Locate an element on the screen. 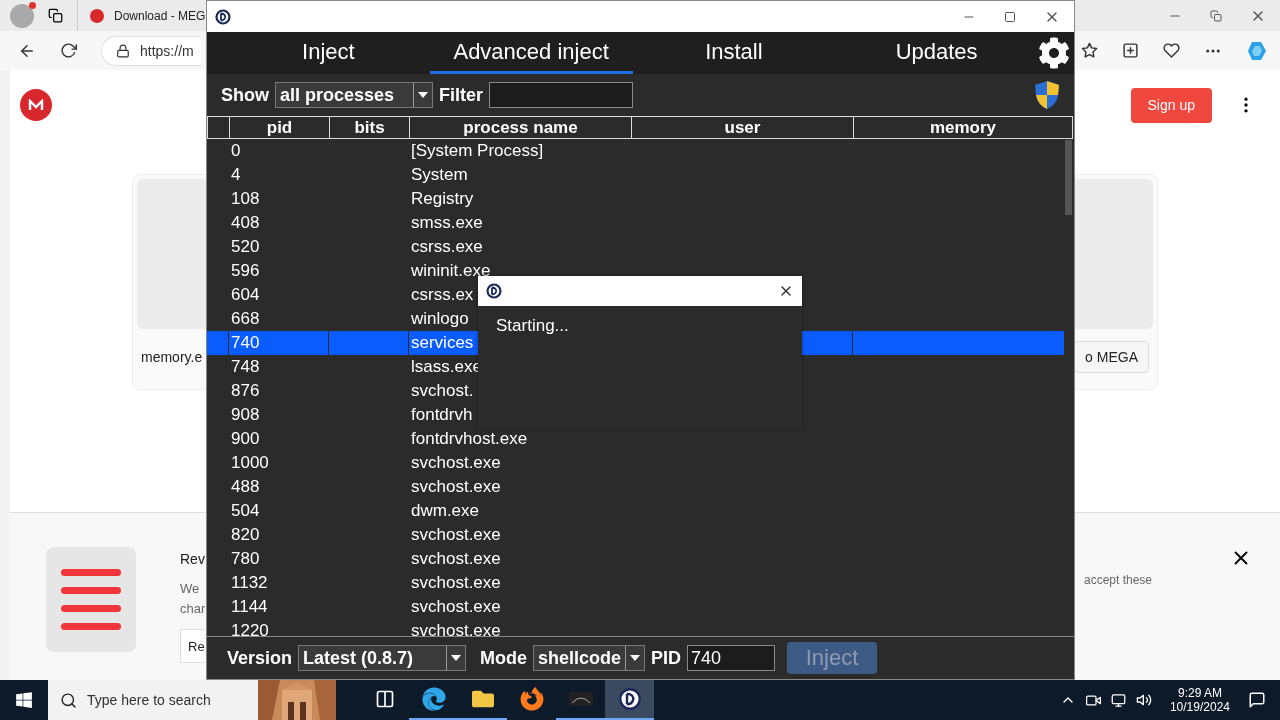 Image resolution: width=1280 pixels, height=720 pixels. pid-cell: 908 is located at coordinates (245, 414).